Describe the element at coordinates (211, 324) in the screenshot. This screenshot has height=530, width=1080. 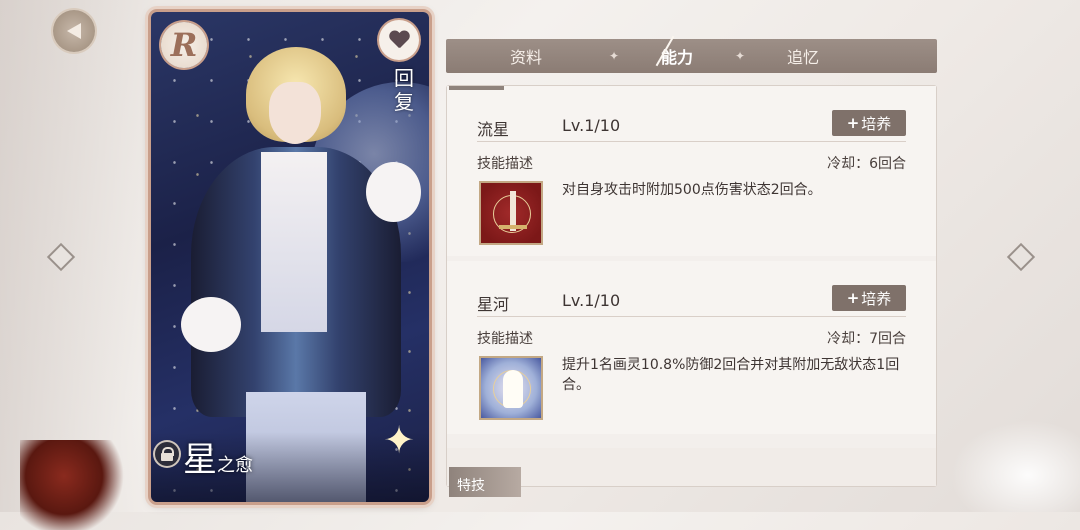
I see `character-left-glove` at that location.